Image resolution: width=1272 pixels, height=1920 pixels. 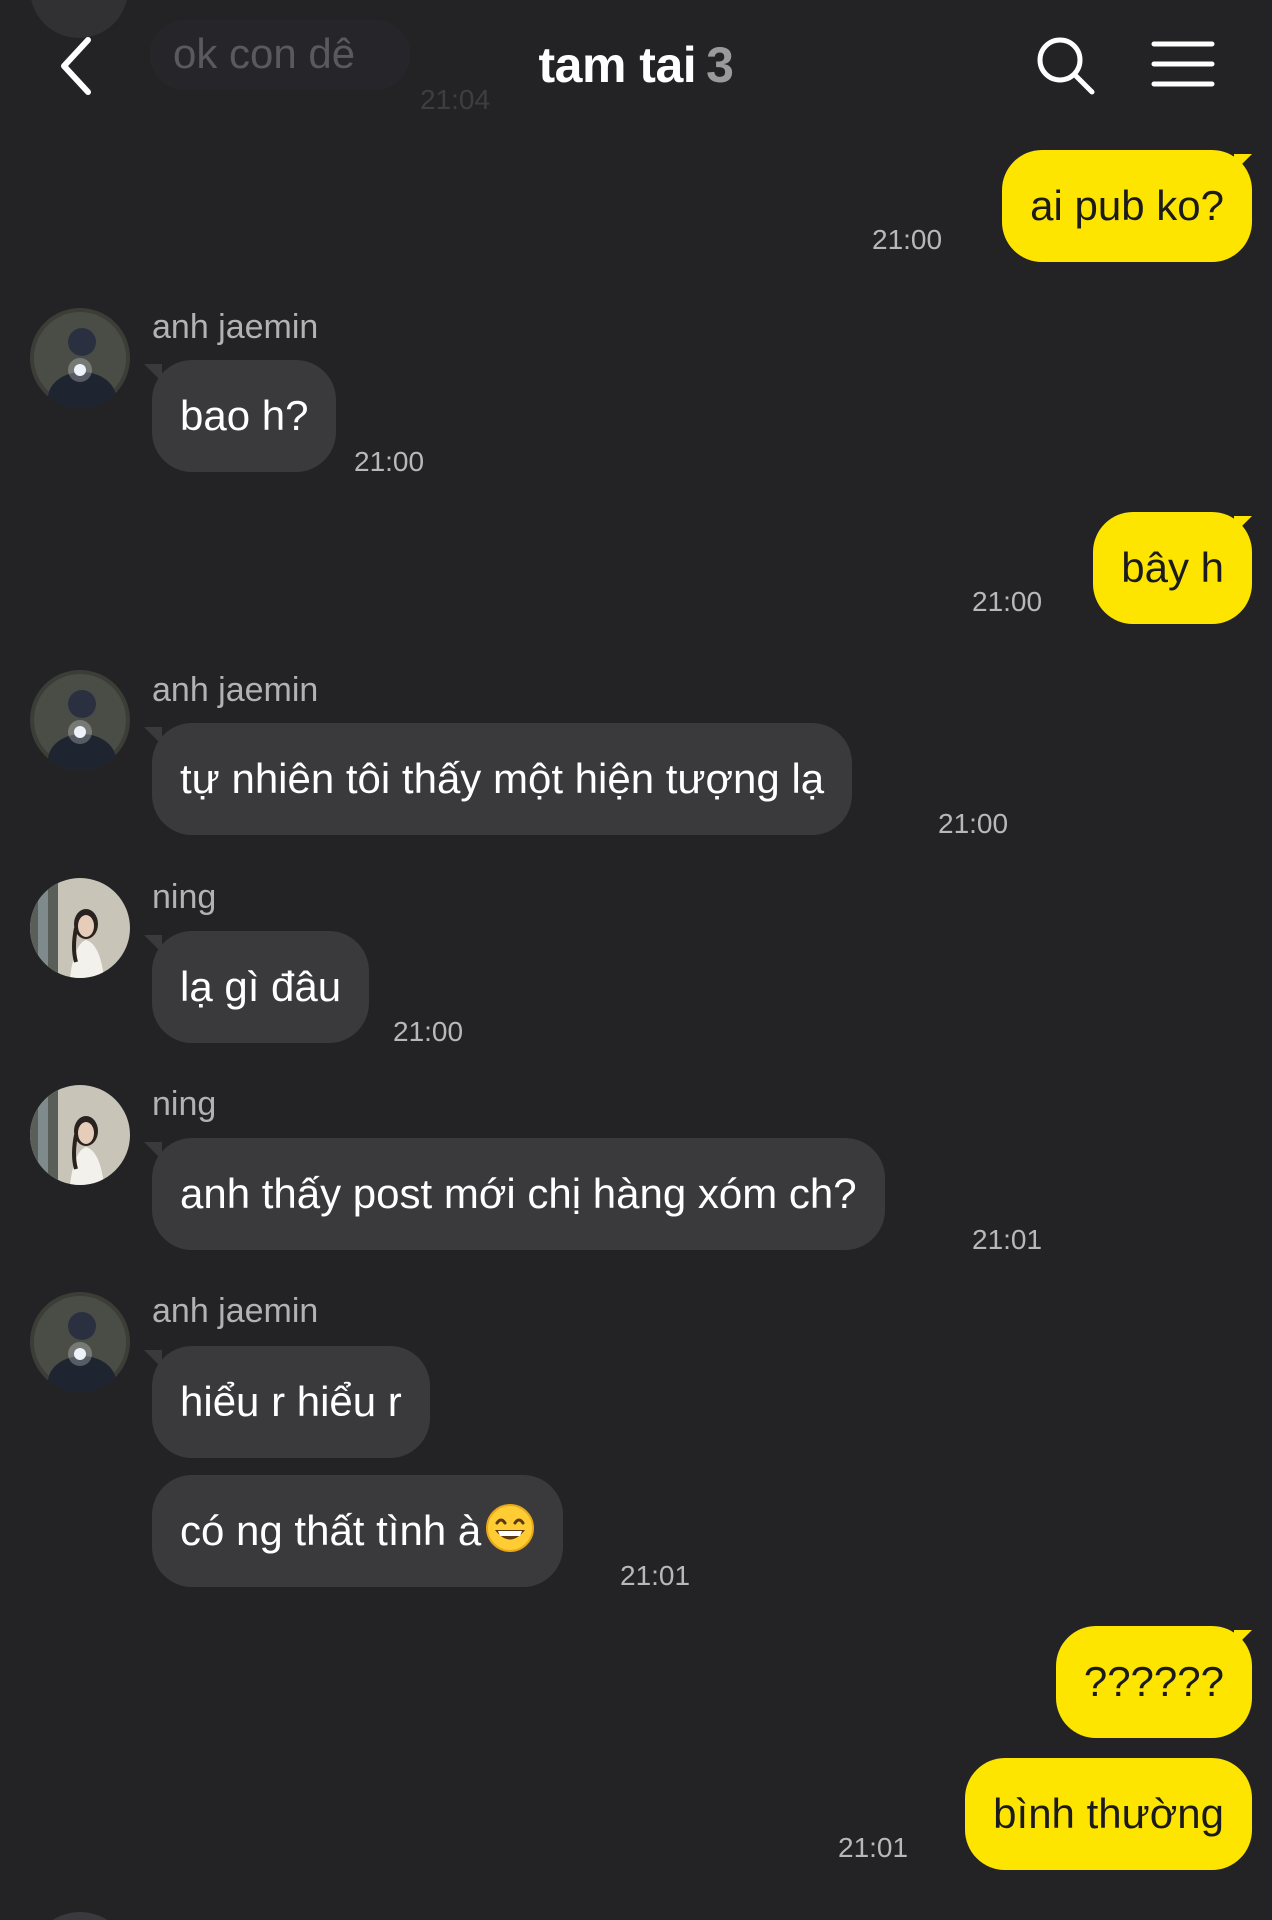 I want to click on incoming-message: bao h?, so click(x=244, y=416).